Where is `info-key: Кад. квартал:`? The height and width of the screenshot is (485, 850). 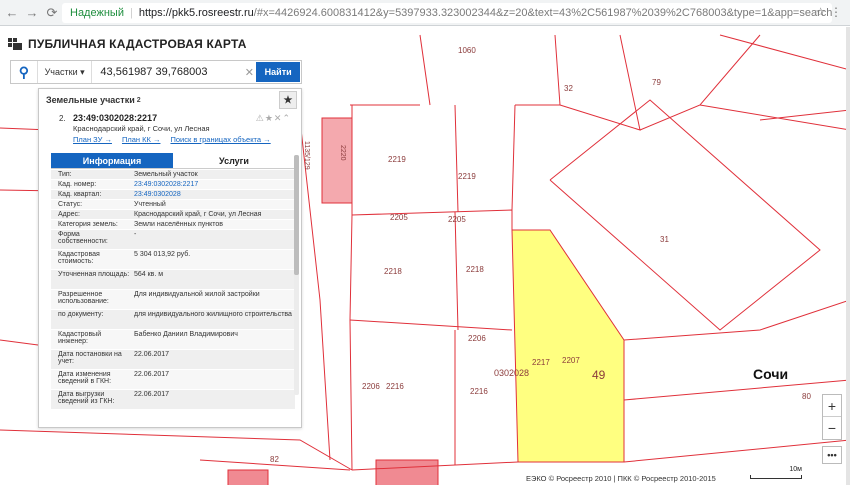 info-key: Кад. квартал: is located at coordinates (80, 194).